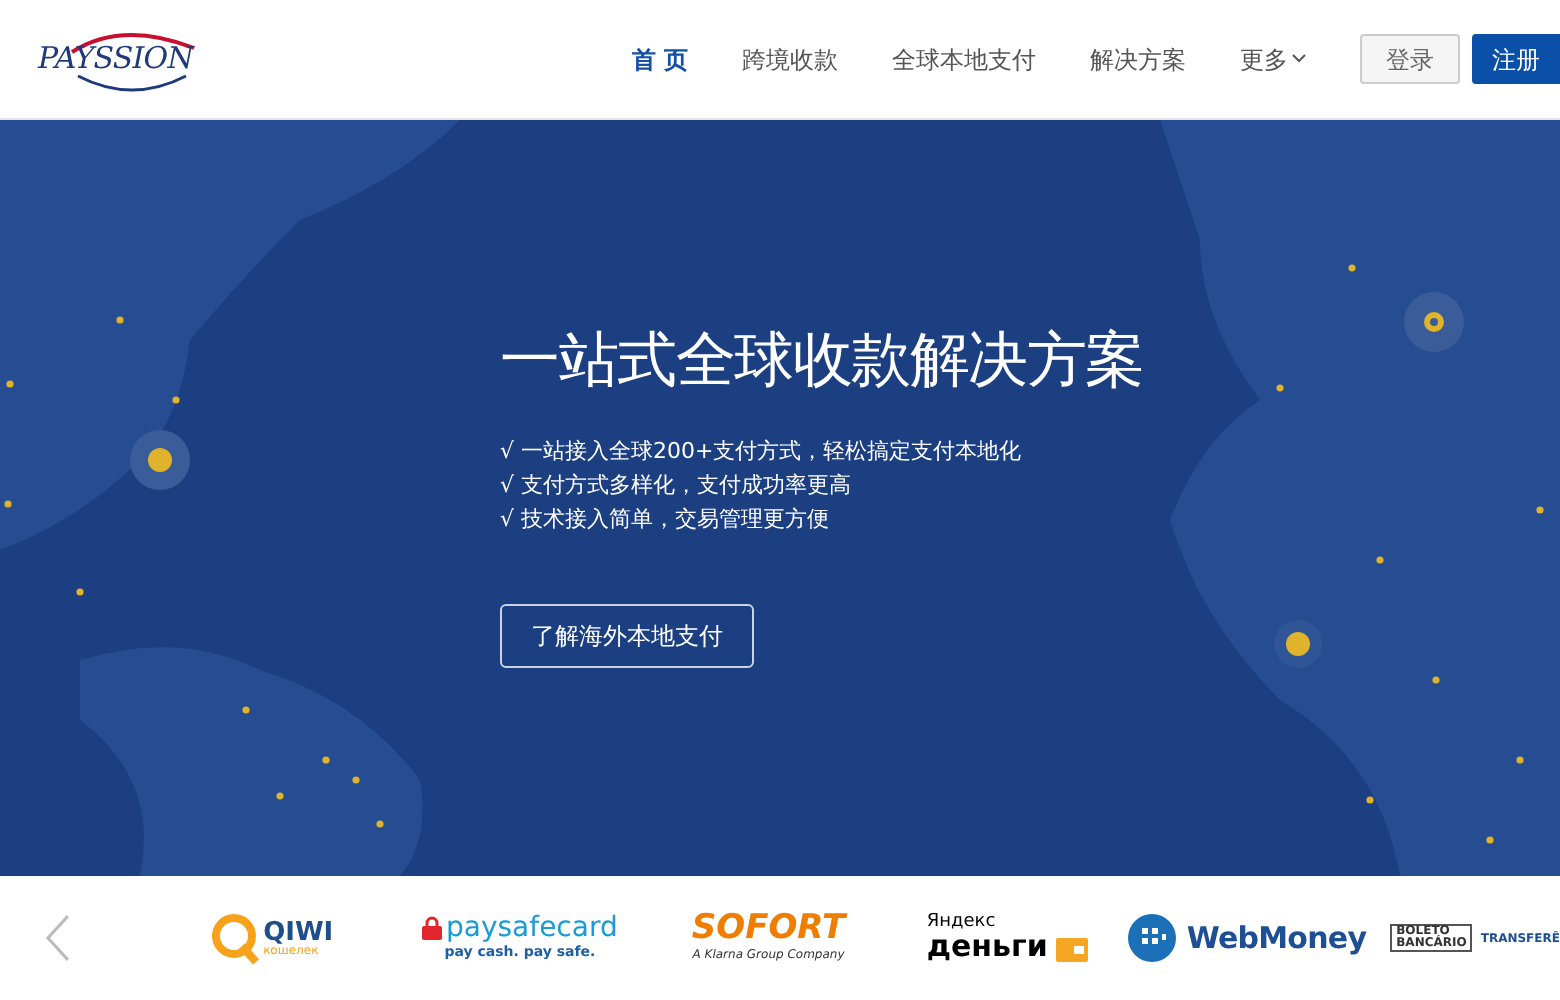 This screenshot has height=1000, width=1560. Describe the element at coordinates (432, 927) in the screenshot. I see `padlock-icon` at that location.